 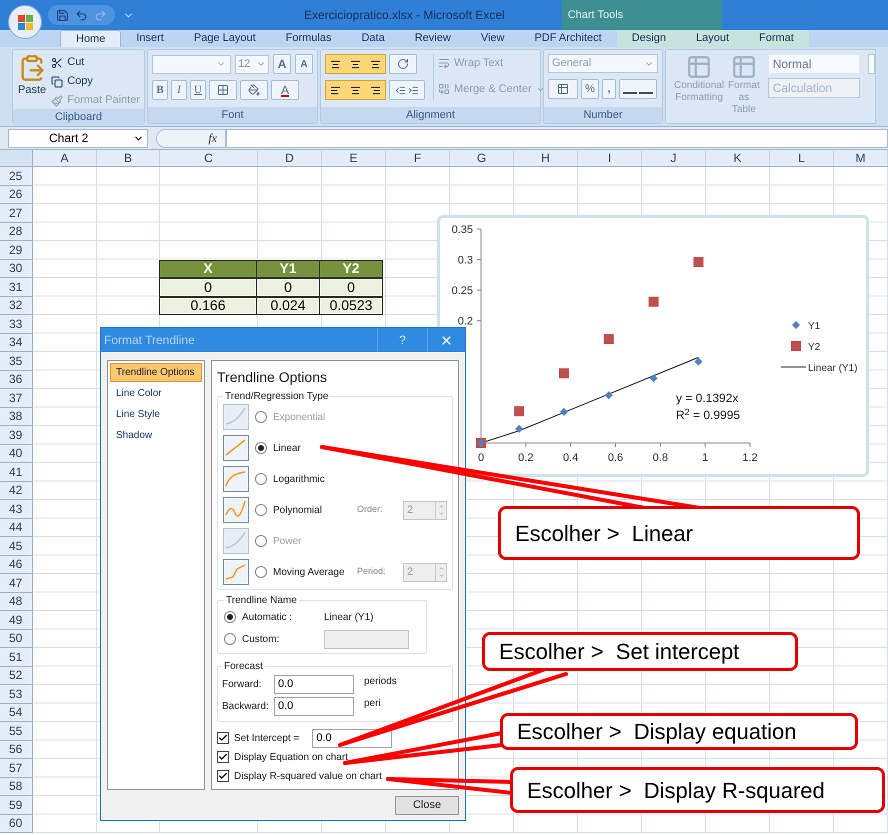 What do you see at coordinates (638, 89) in the screenshot?
I see `decimal-buttons` at bounding box center [638, 89].